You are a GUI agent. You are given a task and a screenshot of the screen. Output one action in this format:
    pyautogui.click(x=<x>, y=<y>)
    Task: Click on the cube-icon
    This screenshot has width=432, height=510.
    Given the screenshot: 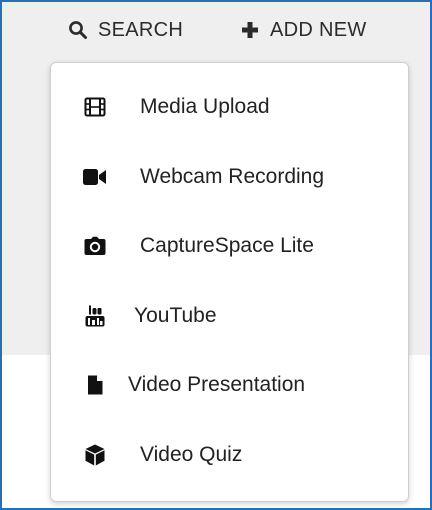 What is the action you would take?
    pyautogui.click(x=95, y=455)
    